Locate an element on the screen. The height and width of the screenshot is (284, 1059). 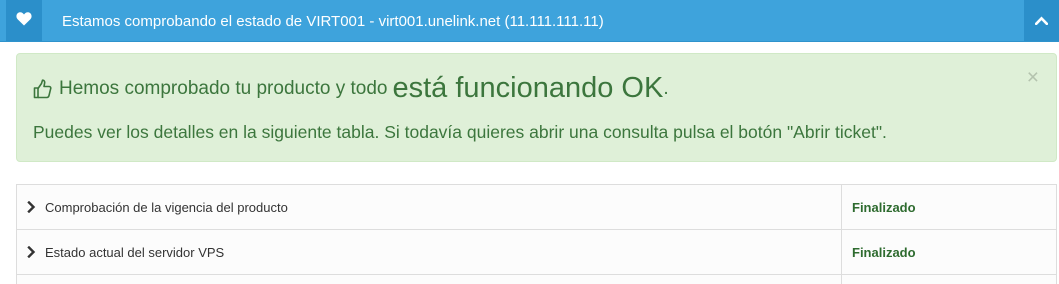
heart-icon is located at coordinates (24, 21).